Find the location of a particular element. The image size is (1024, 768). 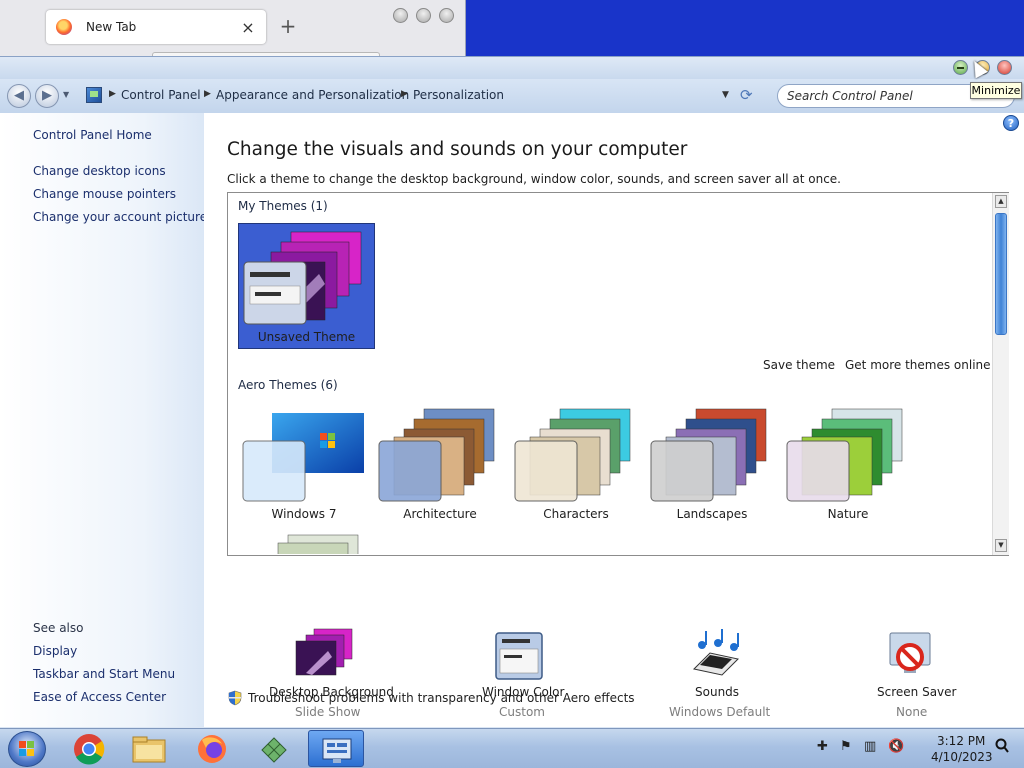

forward-arrow-icon: ▶ is located at coordinates (47, 95).